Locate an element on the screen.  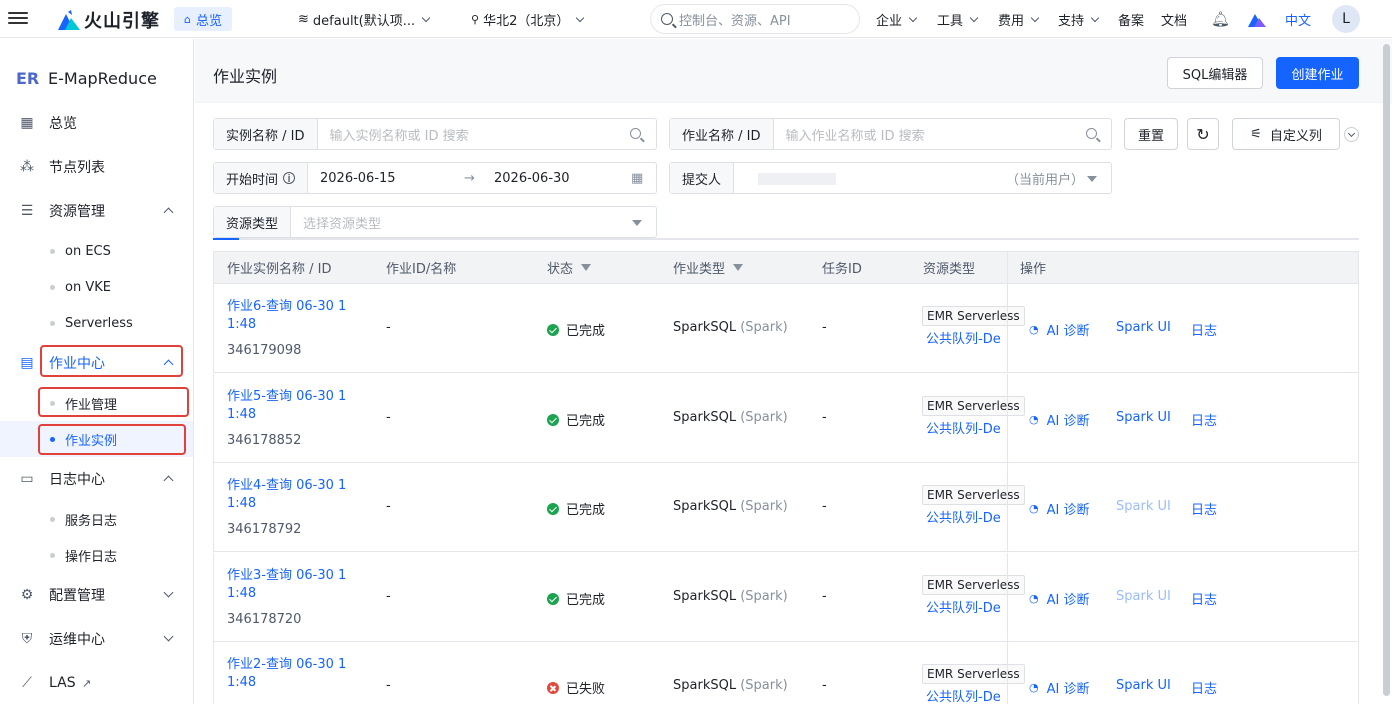
col-status: 状态 is located at coordinates (569, 267).